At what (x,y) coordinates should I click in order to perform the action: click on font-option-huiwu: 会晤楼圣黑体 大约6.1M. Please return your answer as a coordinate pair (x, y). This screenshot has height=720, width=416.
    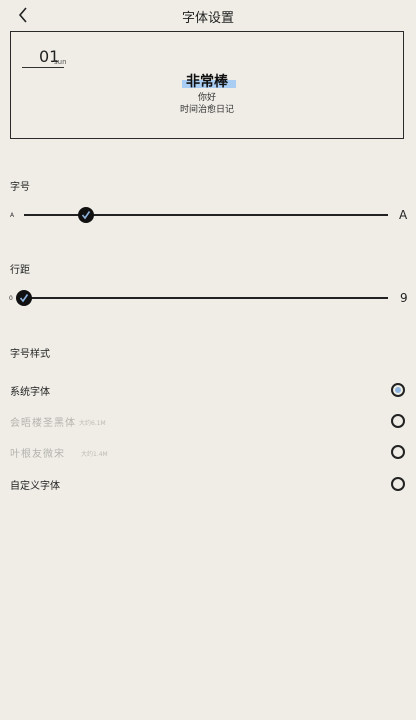
    Looking at the image, I should click on (208, 421).